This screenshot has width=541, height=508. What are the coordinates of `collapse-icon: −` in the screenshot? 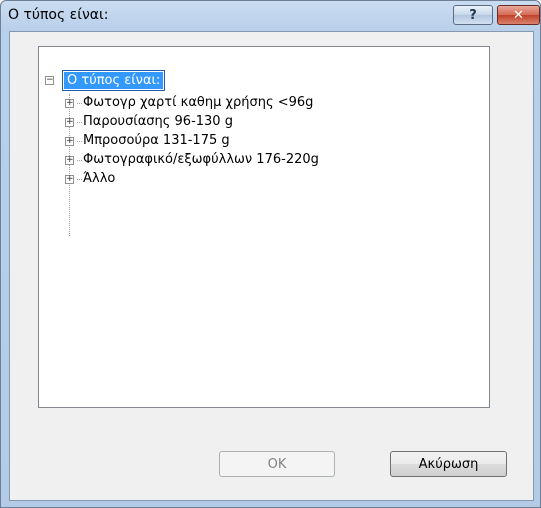 It's located at (49, 80).